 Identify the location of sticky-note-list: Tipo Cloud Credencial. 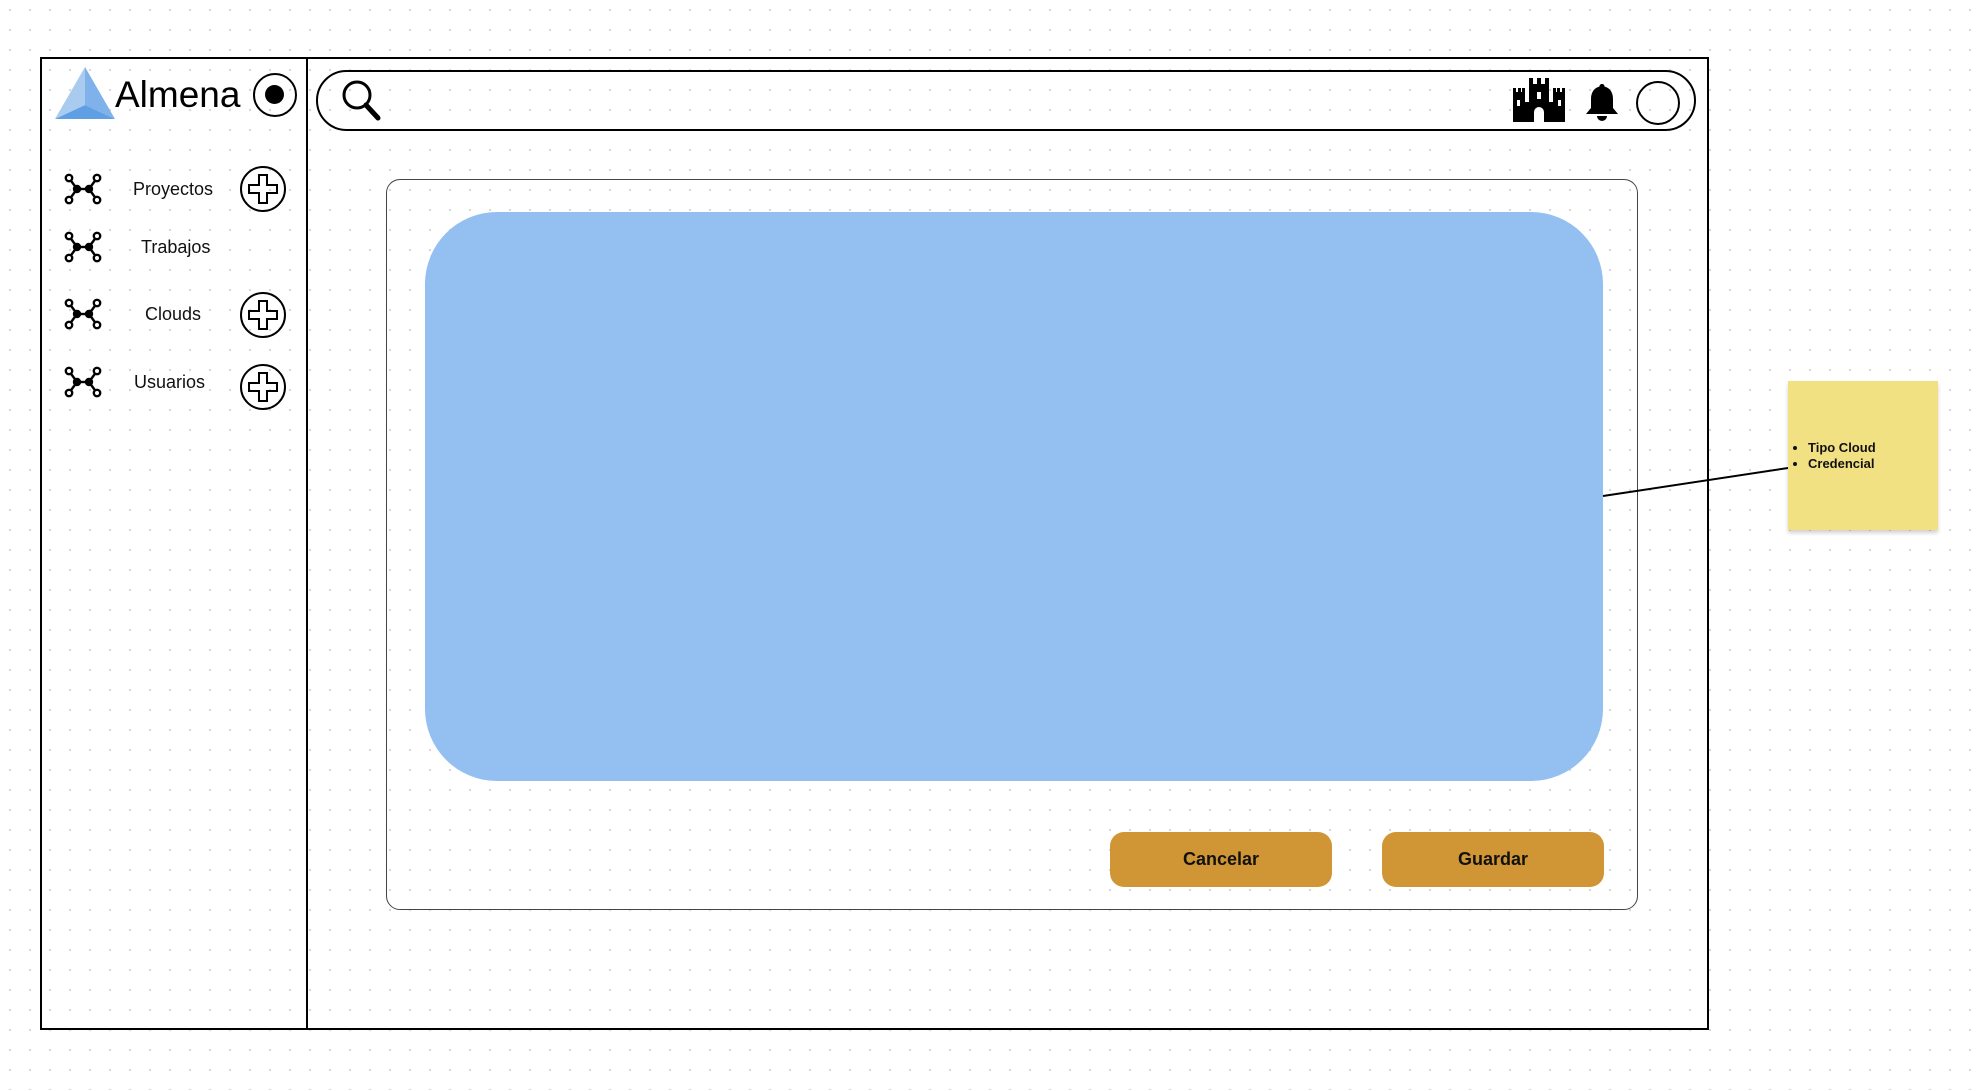
(1832, 456).